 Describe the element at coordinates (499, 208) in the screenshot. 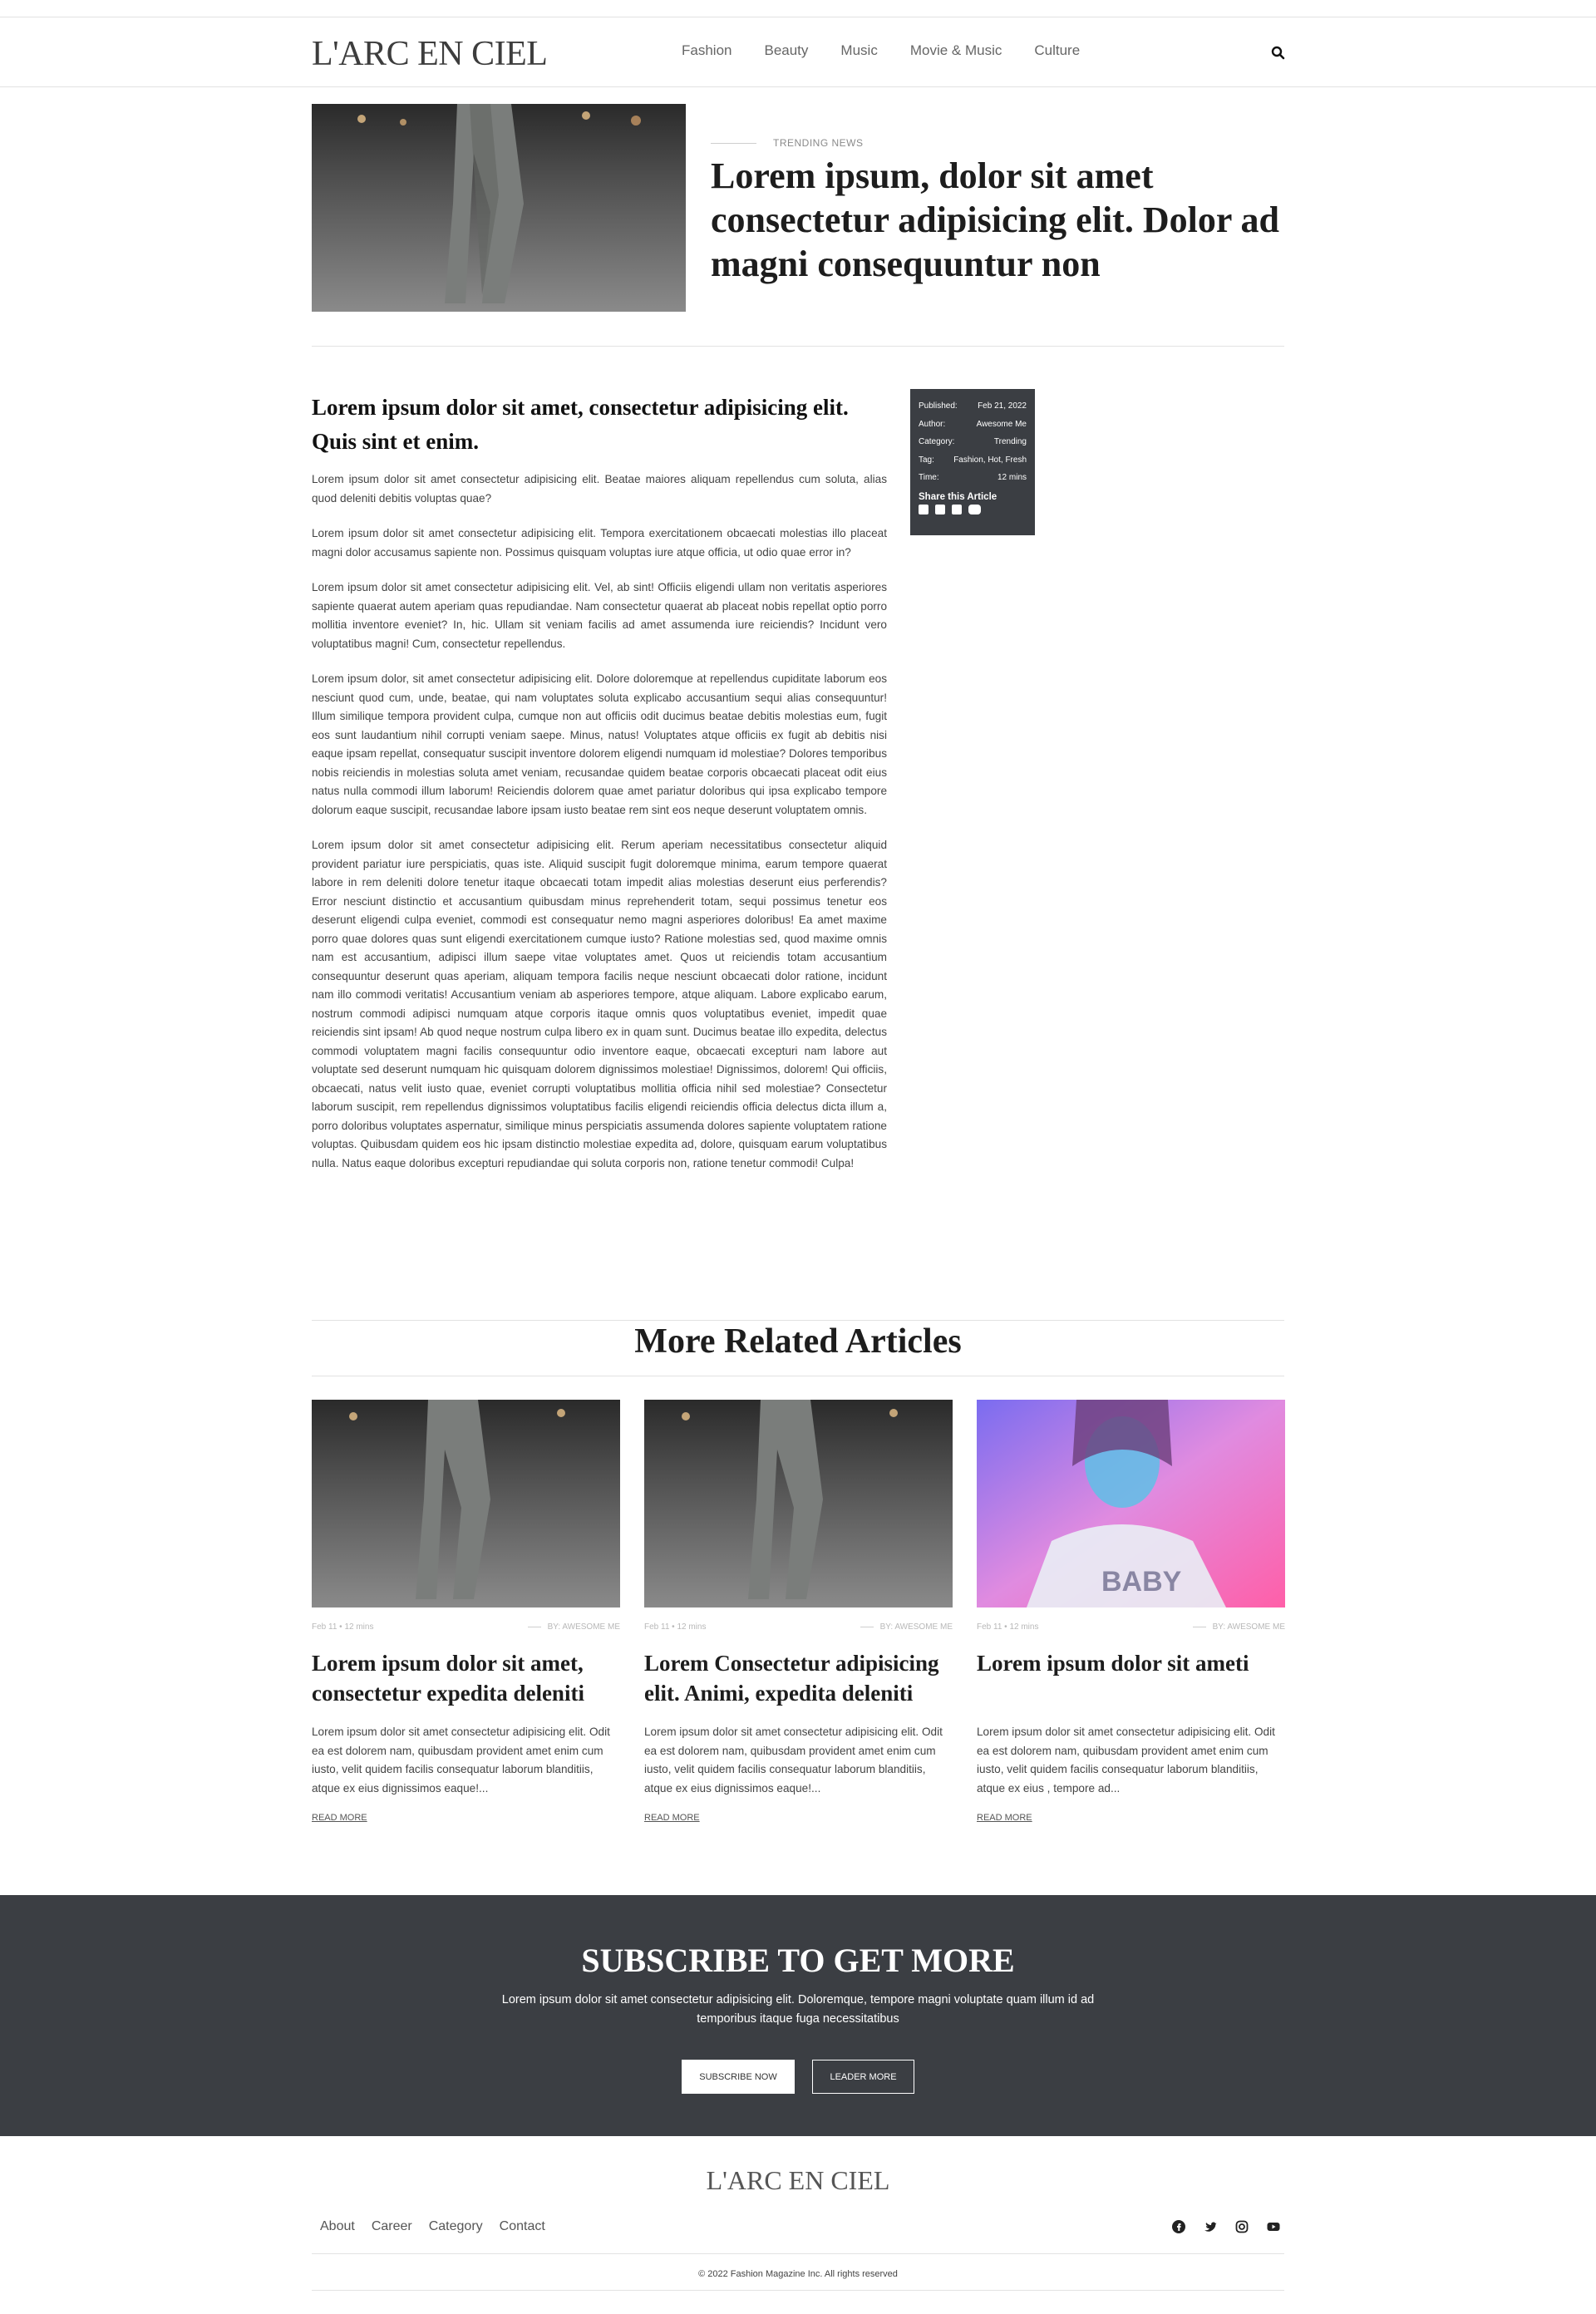

I see `hero-image` at that location.